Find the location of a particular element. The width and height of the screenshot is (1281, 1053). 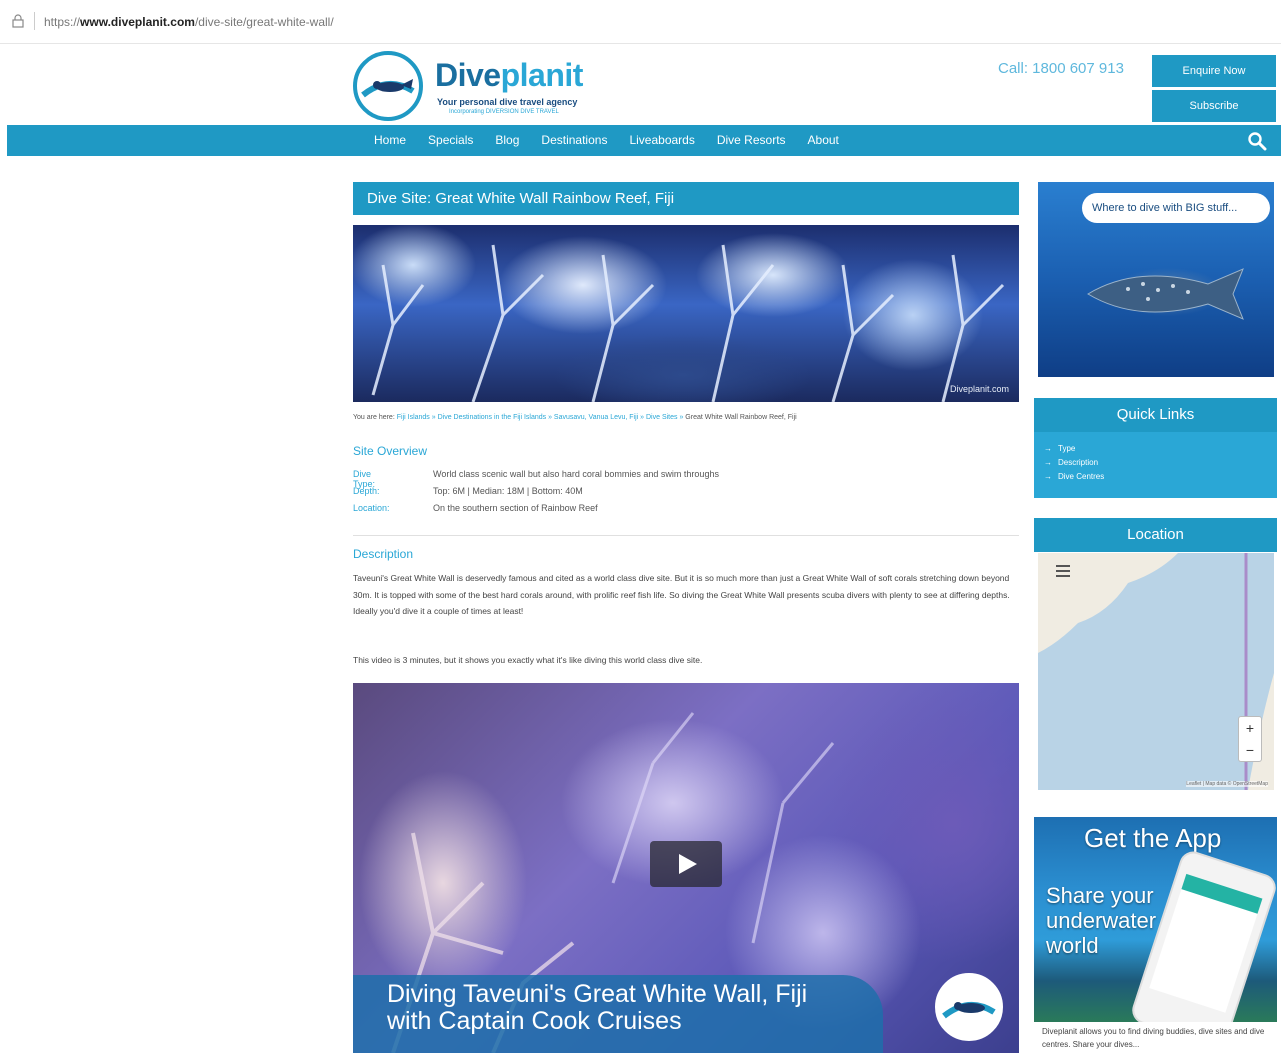

quick-link-dive-centres: Dive Centres is located at coordinates (1160, 477).